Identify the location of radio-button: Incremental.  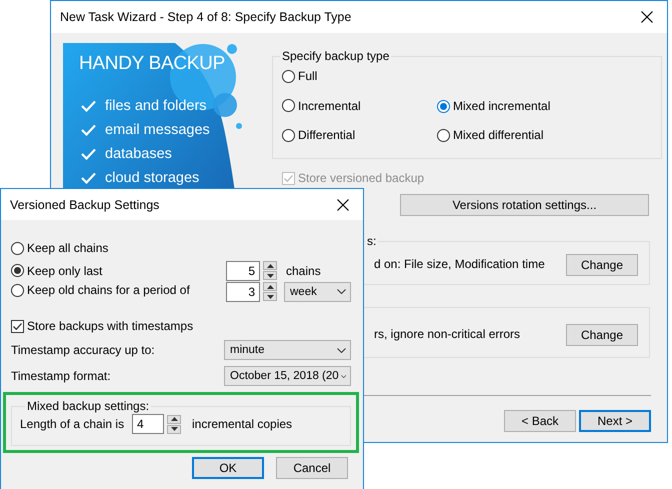
(321, 105).